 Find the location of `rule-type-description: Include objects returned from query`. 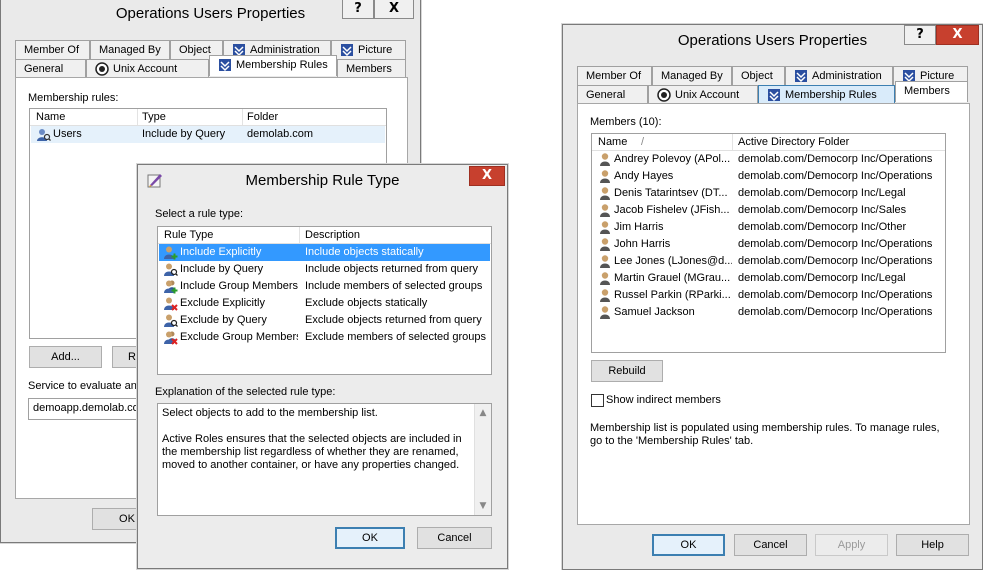

rule-type-description: Include objects returned from query is located at coordinates (392, 269).